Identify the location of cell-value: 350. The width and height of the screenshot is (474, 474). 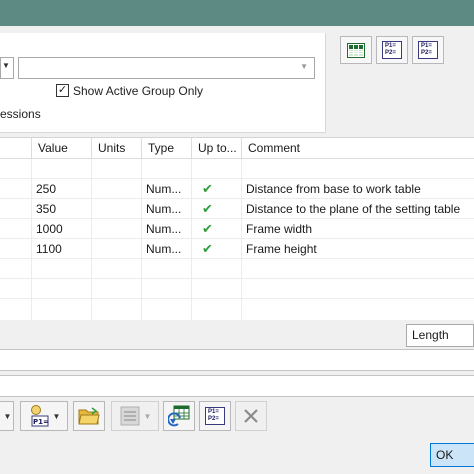
(62, 209).